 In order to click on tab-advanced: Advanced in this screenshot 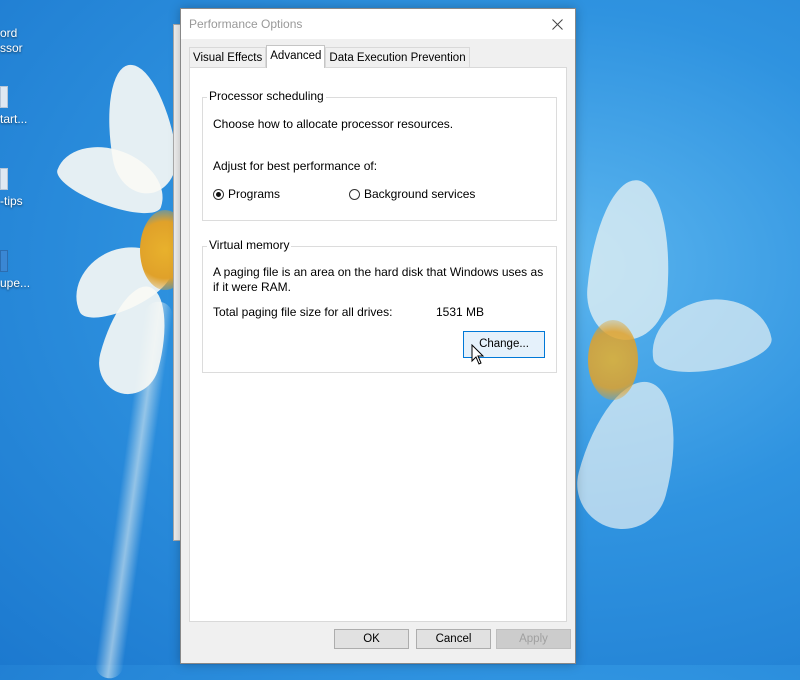, I will do `click(296, 56)`.